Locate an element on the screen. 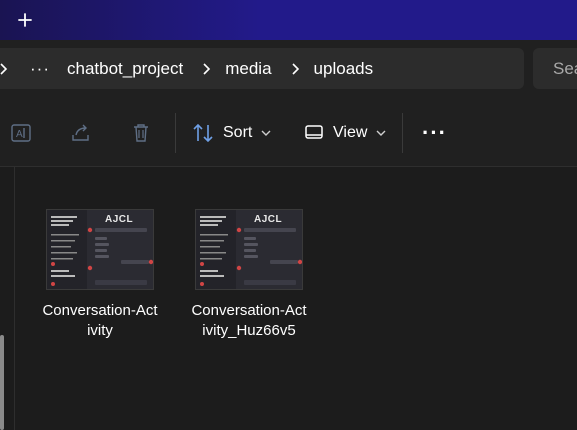  breadcrumb-item-chatbot-project: chatbot_project is located at coordinates (125, 69).